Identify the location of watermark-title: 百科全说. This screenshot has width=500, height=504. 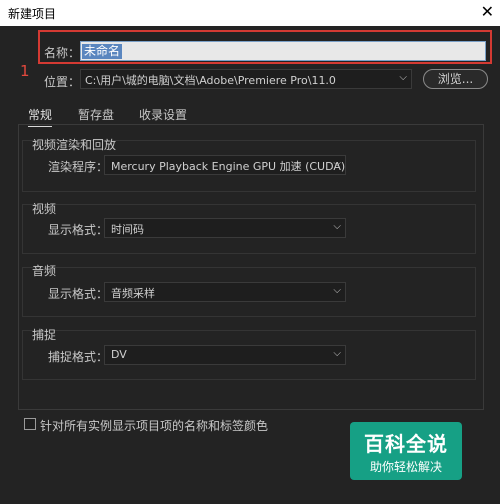
(406, 444).